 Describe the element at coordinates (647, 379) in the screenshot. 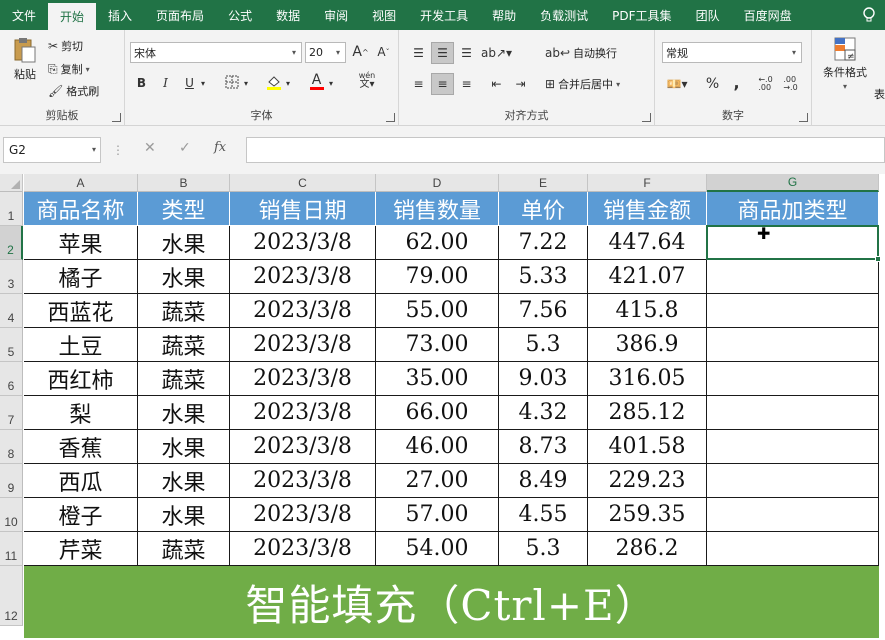

I see `data-cell: 316.05` at that location.